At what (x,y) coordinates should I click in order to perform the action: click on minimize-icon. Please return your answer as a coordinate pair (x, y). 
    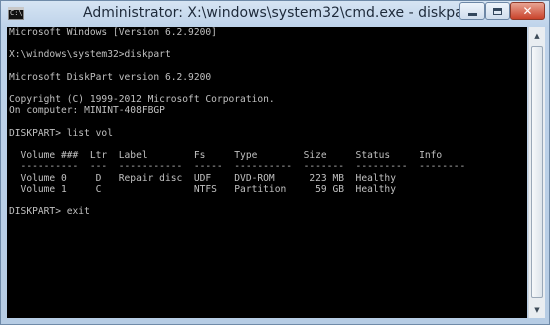
    Looking at the image, I should click on (472, 14).